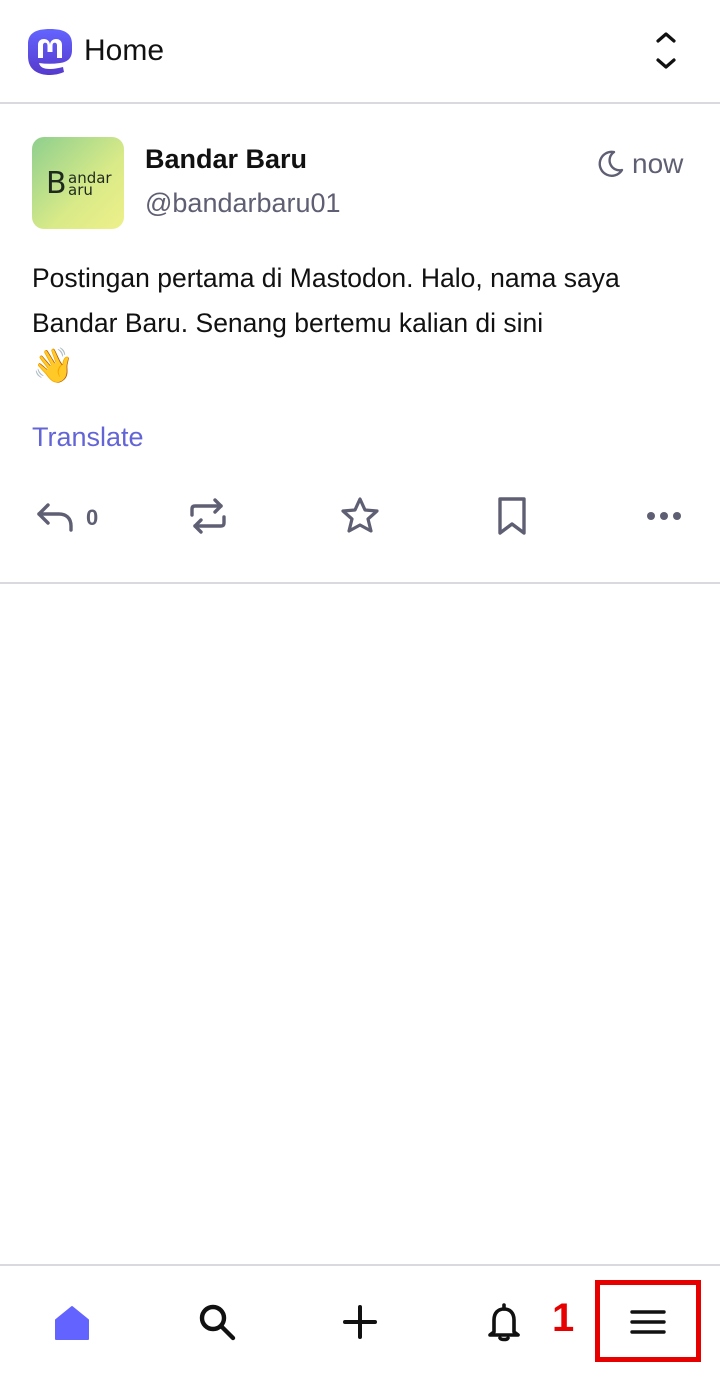  I want to click on bottom-navigation: 1, so click(360, 1318).